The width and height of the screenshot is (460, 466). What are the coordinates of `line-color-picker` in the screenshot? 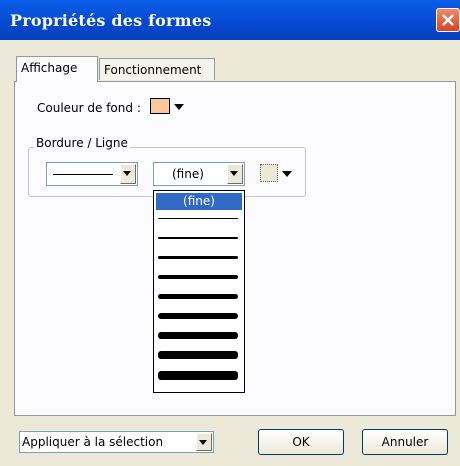 It's located at (277, 174).